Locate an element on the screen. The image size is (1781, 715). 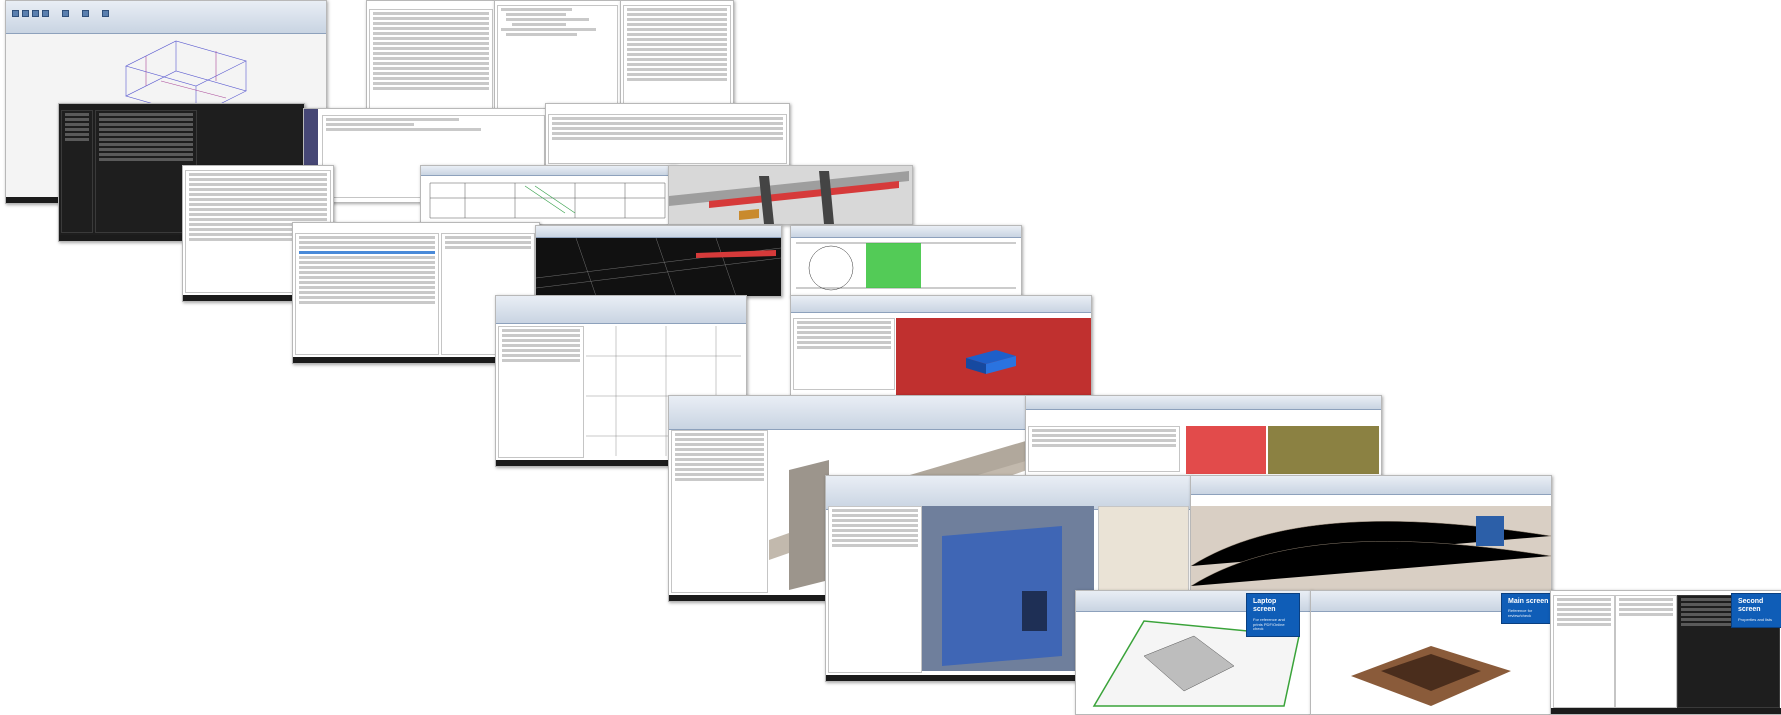
schedule-window is located at coordinates (677, 56).